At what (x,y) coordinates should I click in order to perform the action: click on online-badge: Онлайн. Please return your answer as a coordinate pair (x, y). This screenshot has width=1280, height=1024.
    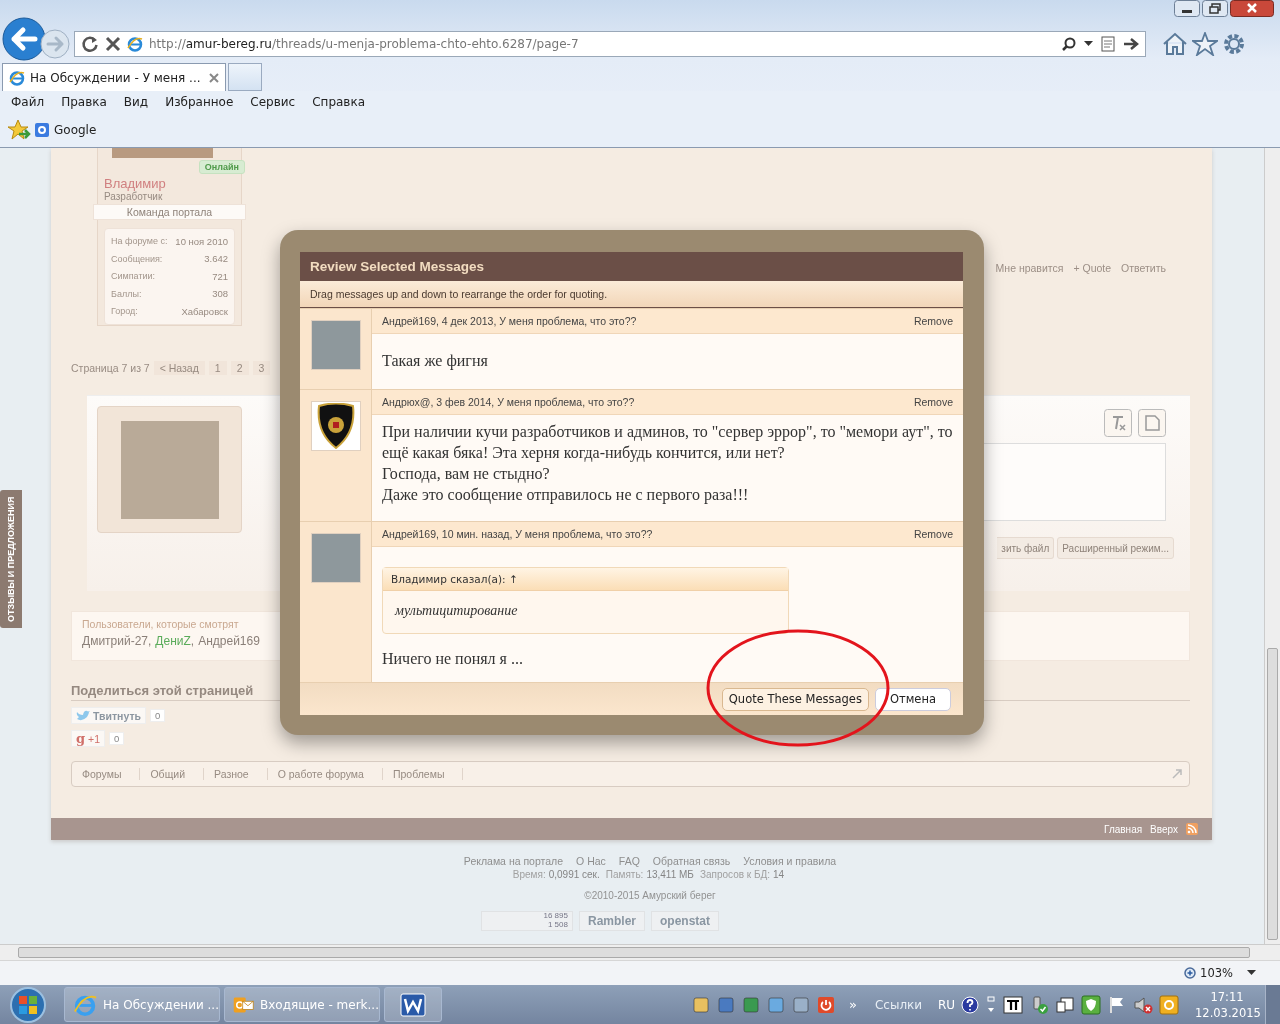
    Looking at the image, I should click on (221, 166).